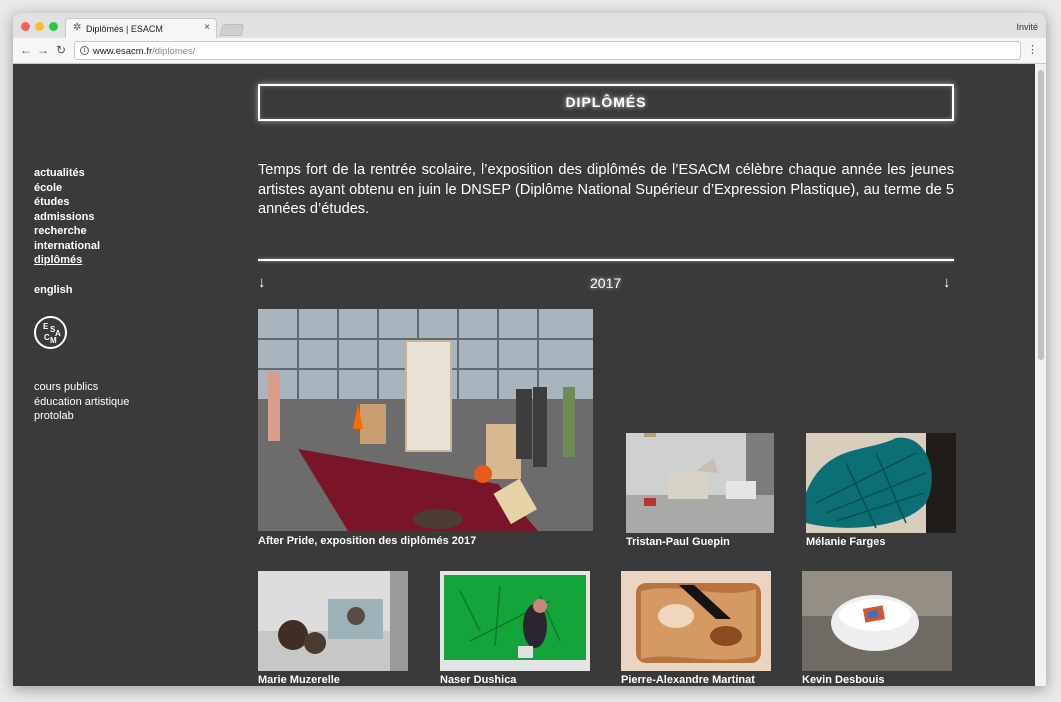 Image resolution: width=1061 pixels, height=702 pixels. What do you see at coordinates (207, 27) in the screenshot?
I see `tab-close-icon: ×` at bounding box center [207, 27].